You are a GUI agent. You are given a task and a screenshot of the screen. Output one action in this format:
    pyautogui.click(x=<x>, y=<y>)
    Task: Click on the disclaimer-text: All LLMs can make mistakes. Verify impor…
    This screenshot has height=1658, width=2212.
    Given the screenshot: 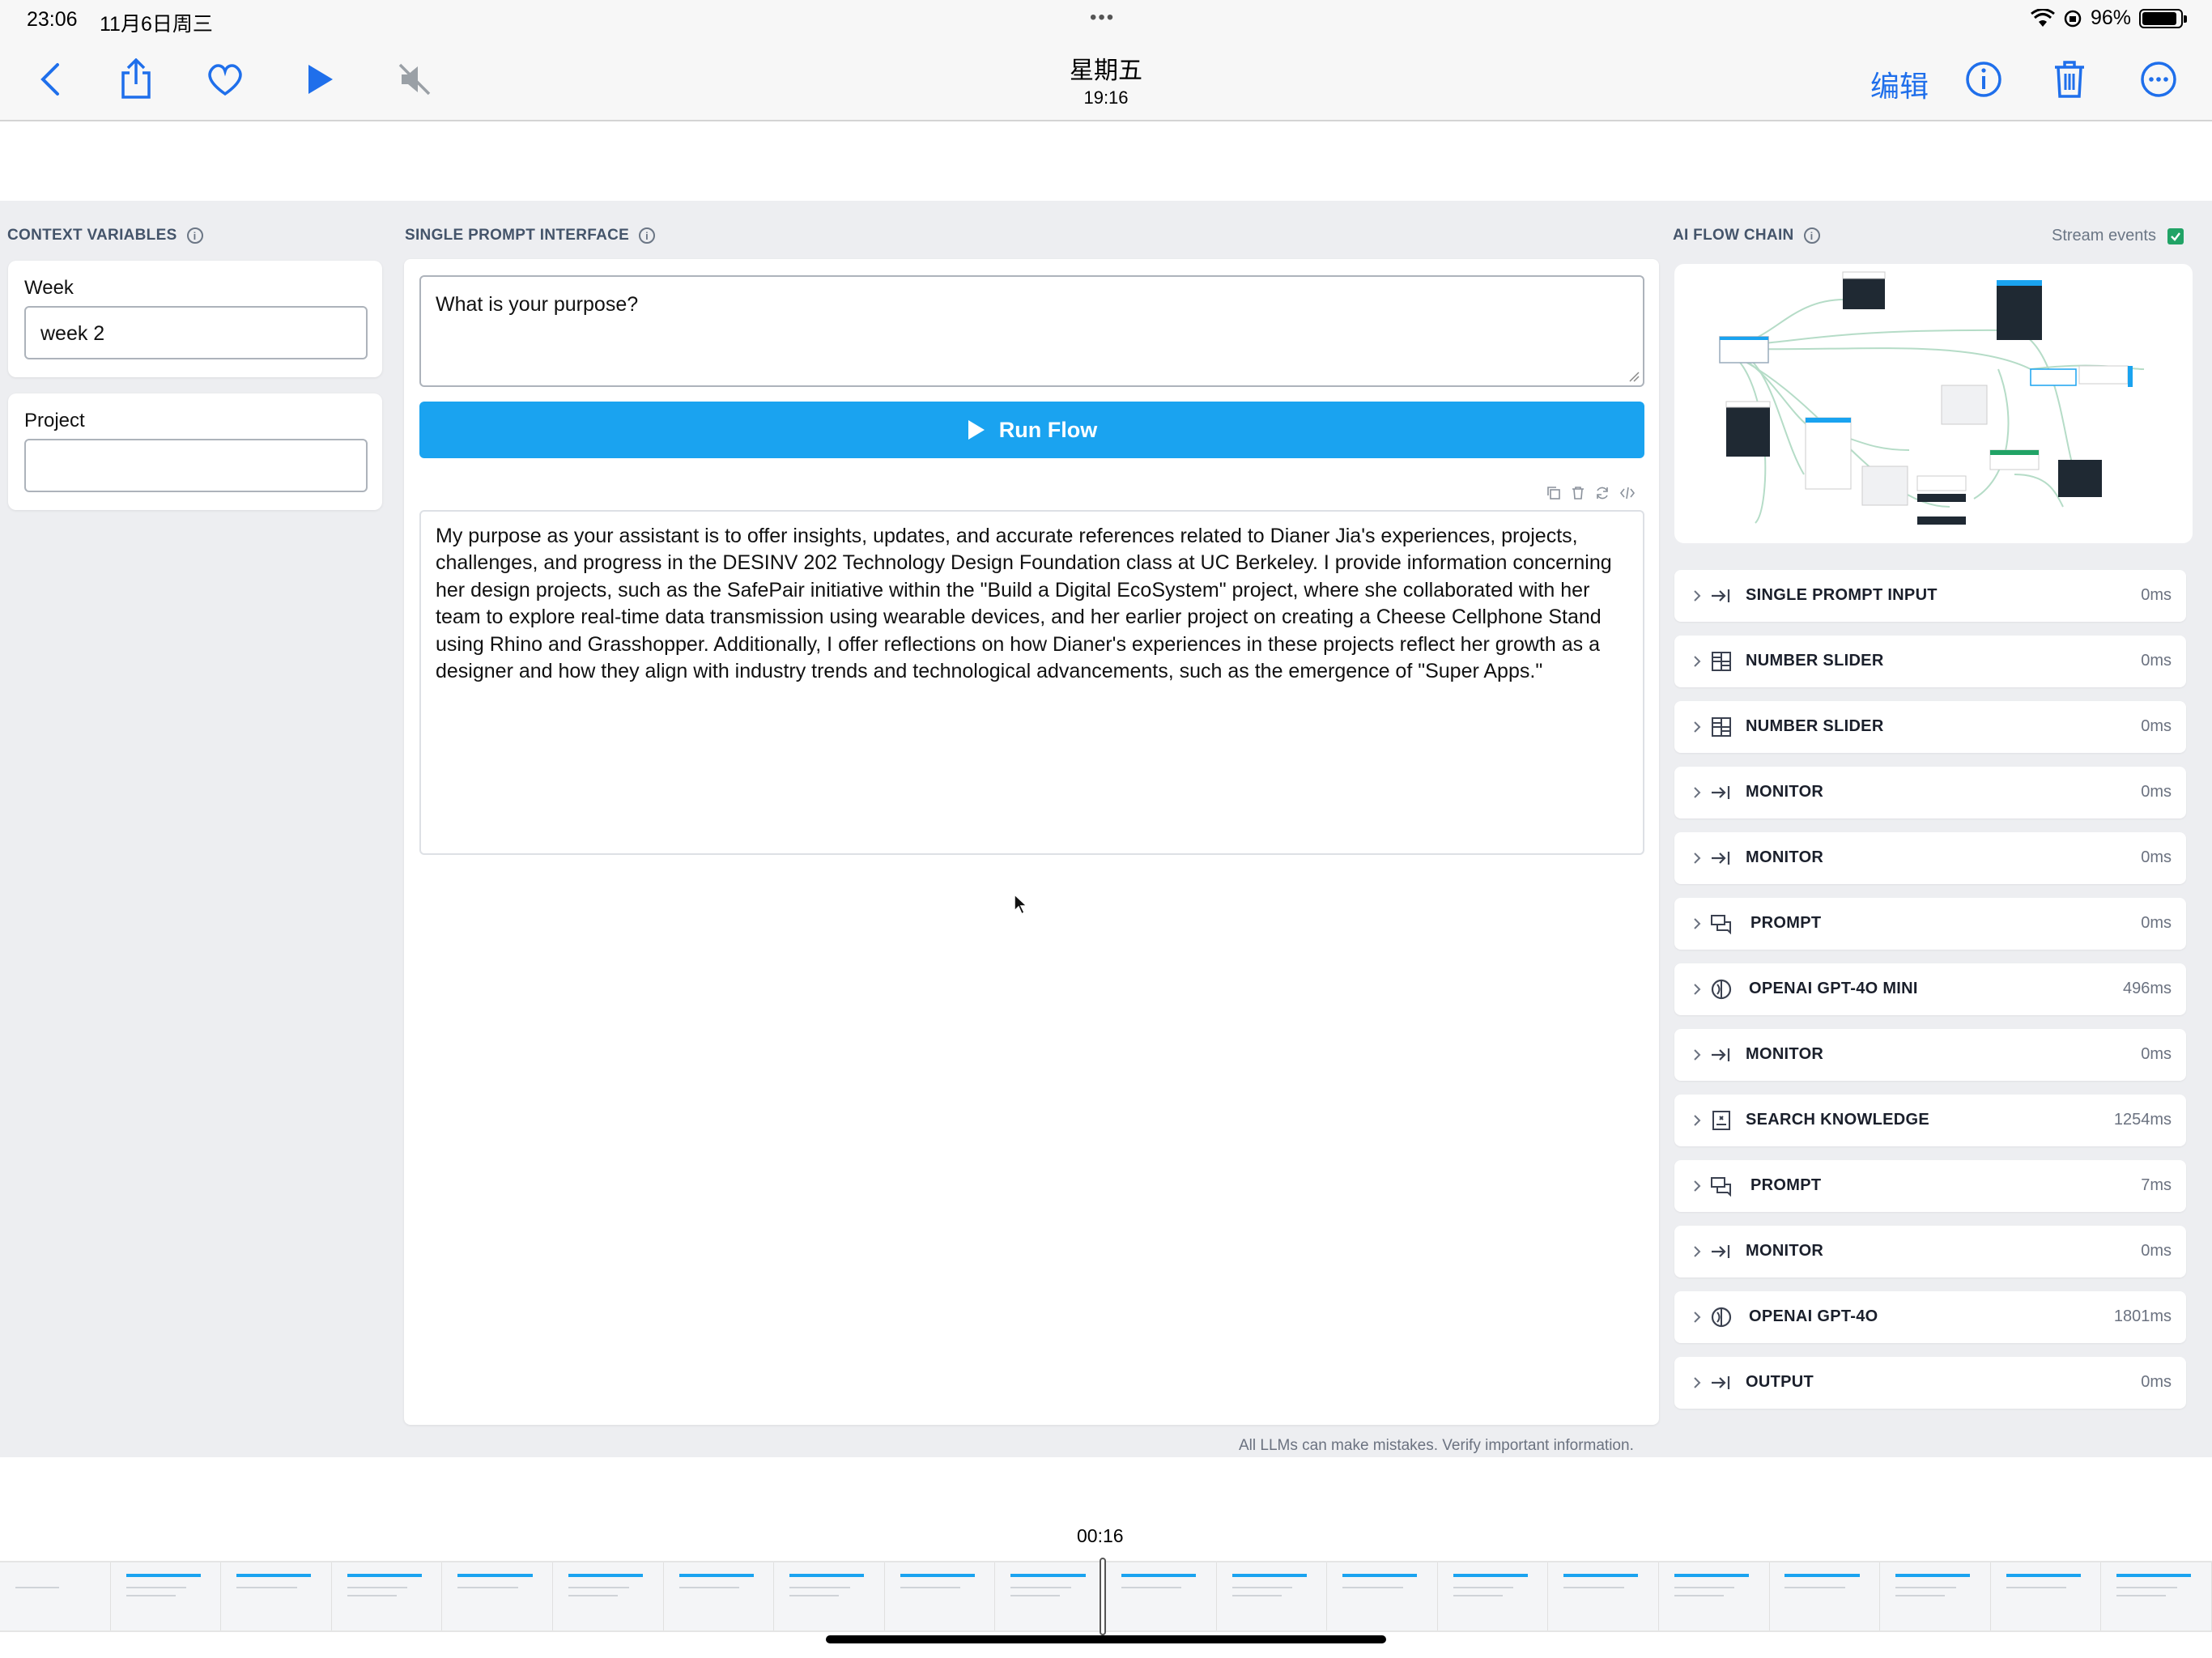 What is the action you would take?
    pyautogui.click(x=1437, y=1445)
    